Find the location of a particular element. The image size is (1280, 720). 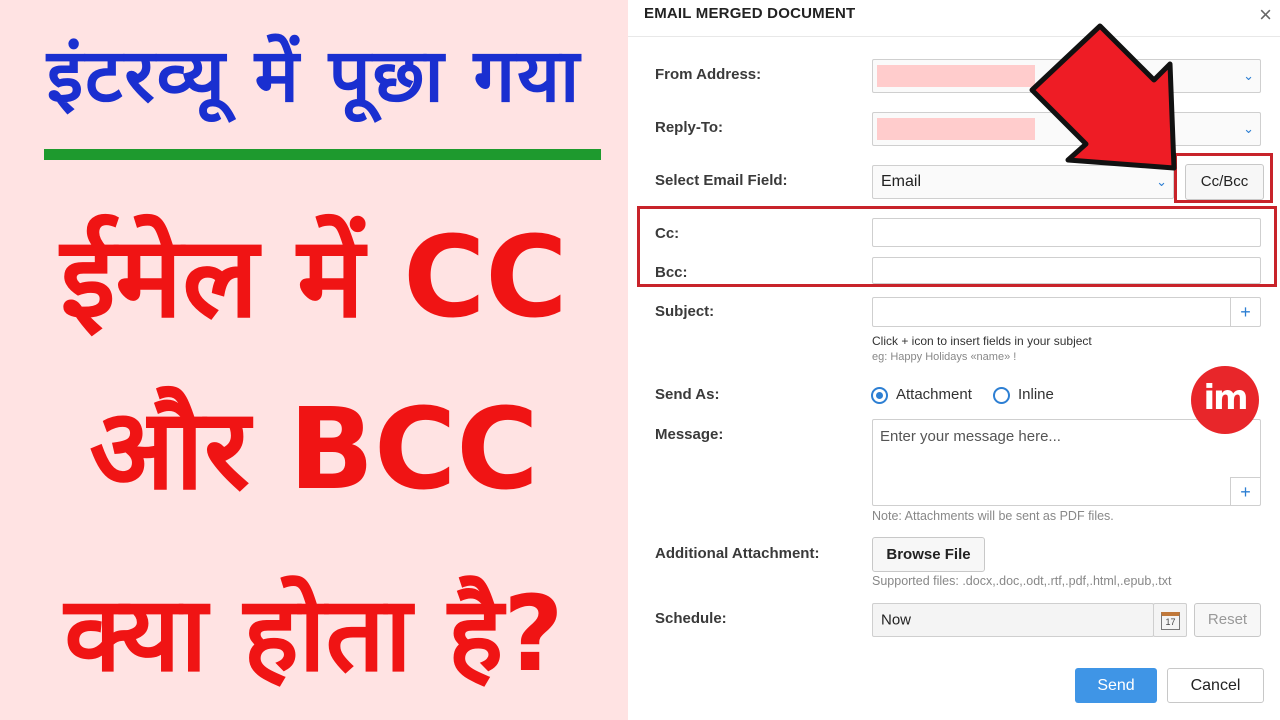

bcc-input is located at coordinates (1066, 270).